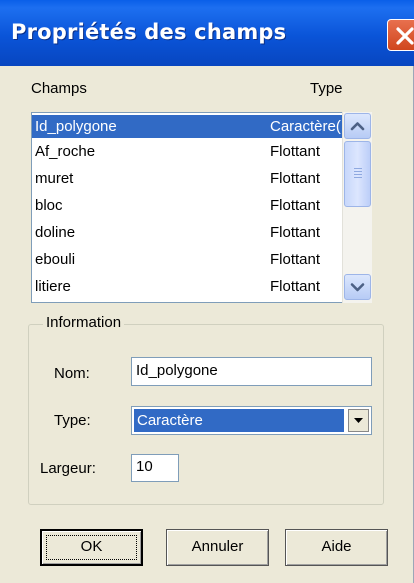  What do you see at coordinates (201, 126) in the screenshot?
I see `list-item: Id_polygone Caractère(10)` at bounding box center [201, 126].